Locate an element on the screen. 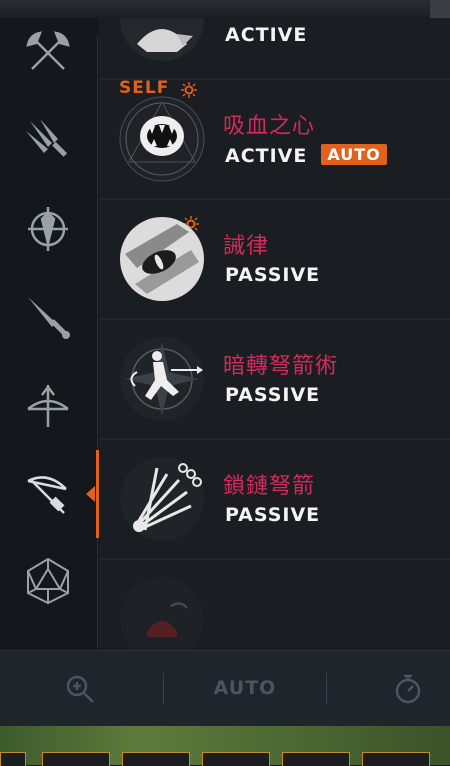  category-d20 is located at coordinates (48, 581).